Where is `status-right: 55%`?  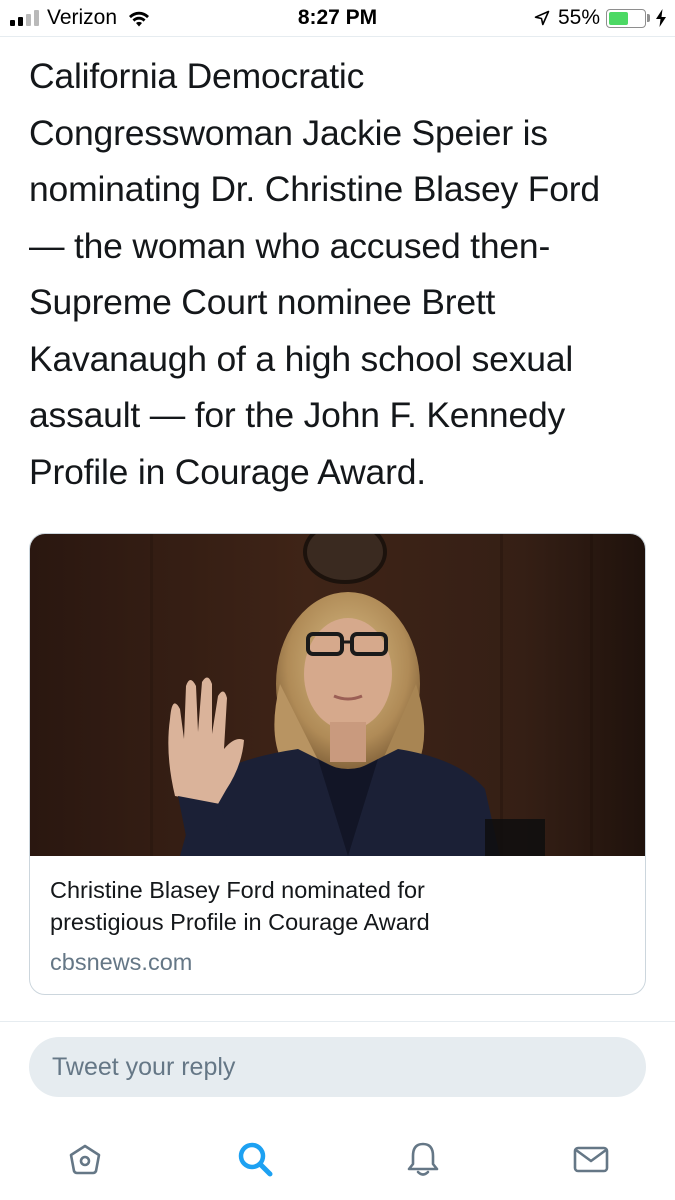
status-right: 55% is located at coordinates (600, 18).